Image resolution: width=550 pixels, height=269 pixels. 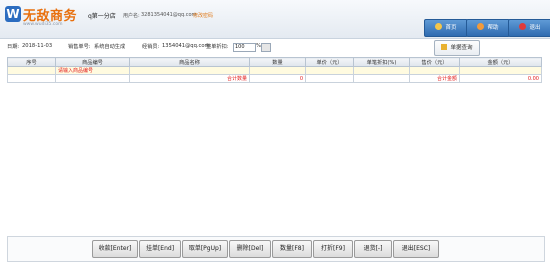 I want to click on exit-esc-button: 退出[ESC], so click(x=416, y=249).